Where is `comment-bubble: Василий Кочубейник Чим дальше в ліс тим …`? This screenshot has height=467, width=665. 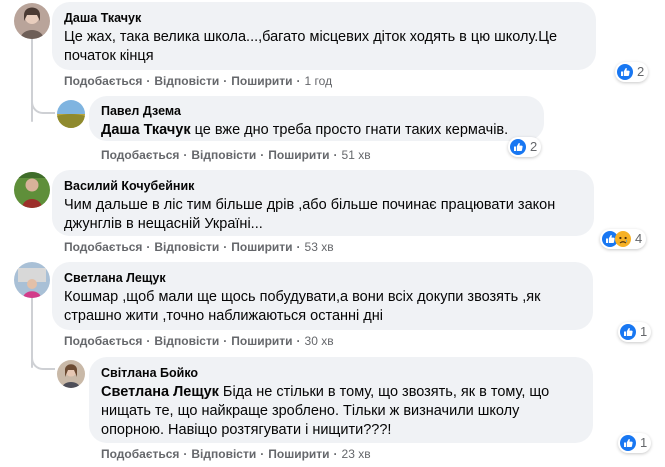 comment-bubble: Василий Кочубейник Чим дальше в ліс тим … is located at coordinates (323, 203).